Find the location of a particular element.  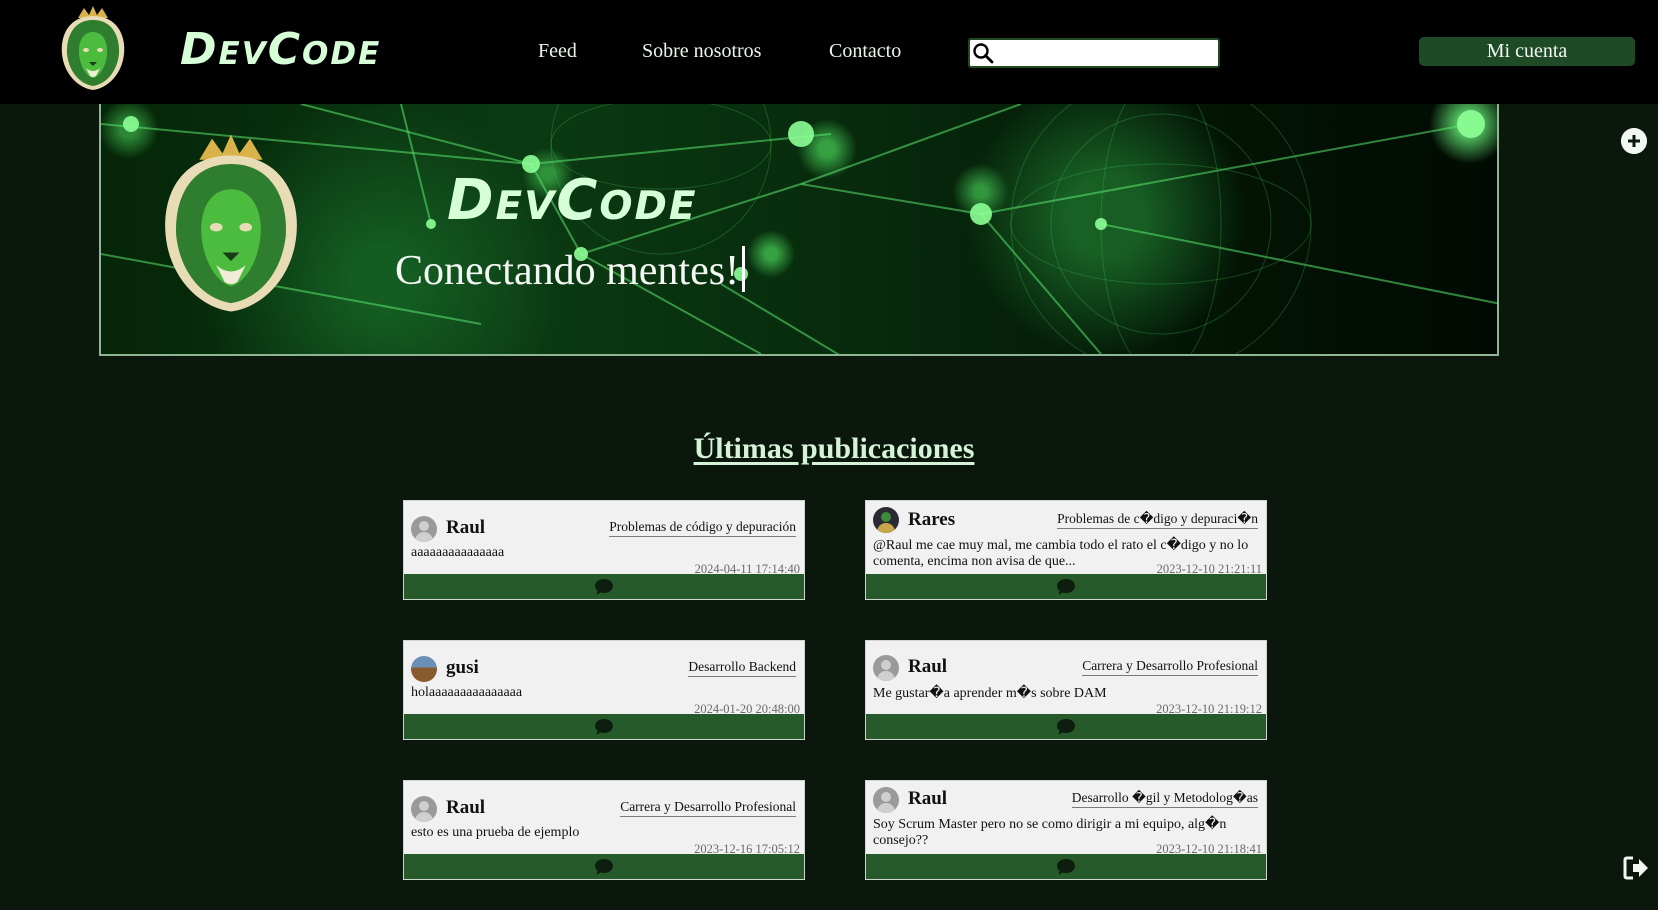

post-category-tag: Desarrollo Backend is located at coordinates (742, 668).